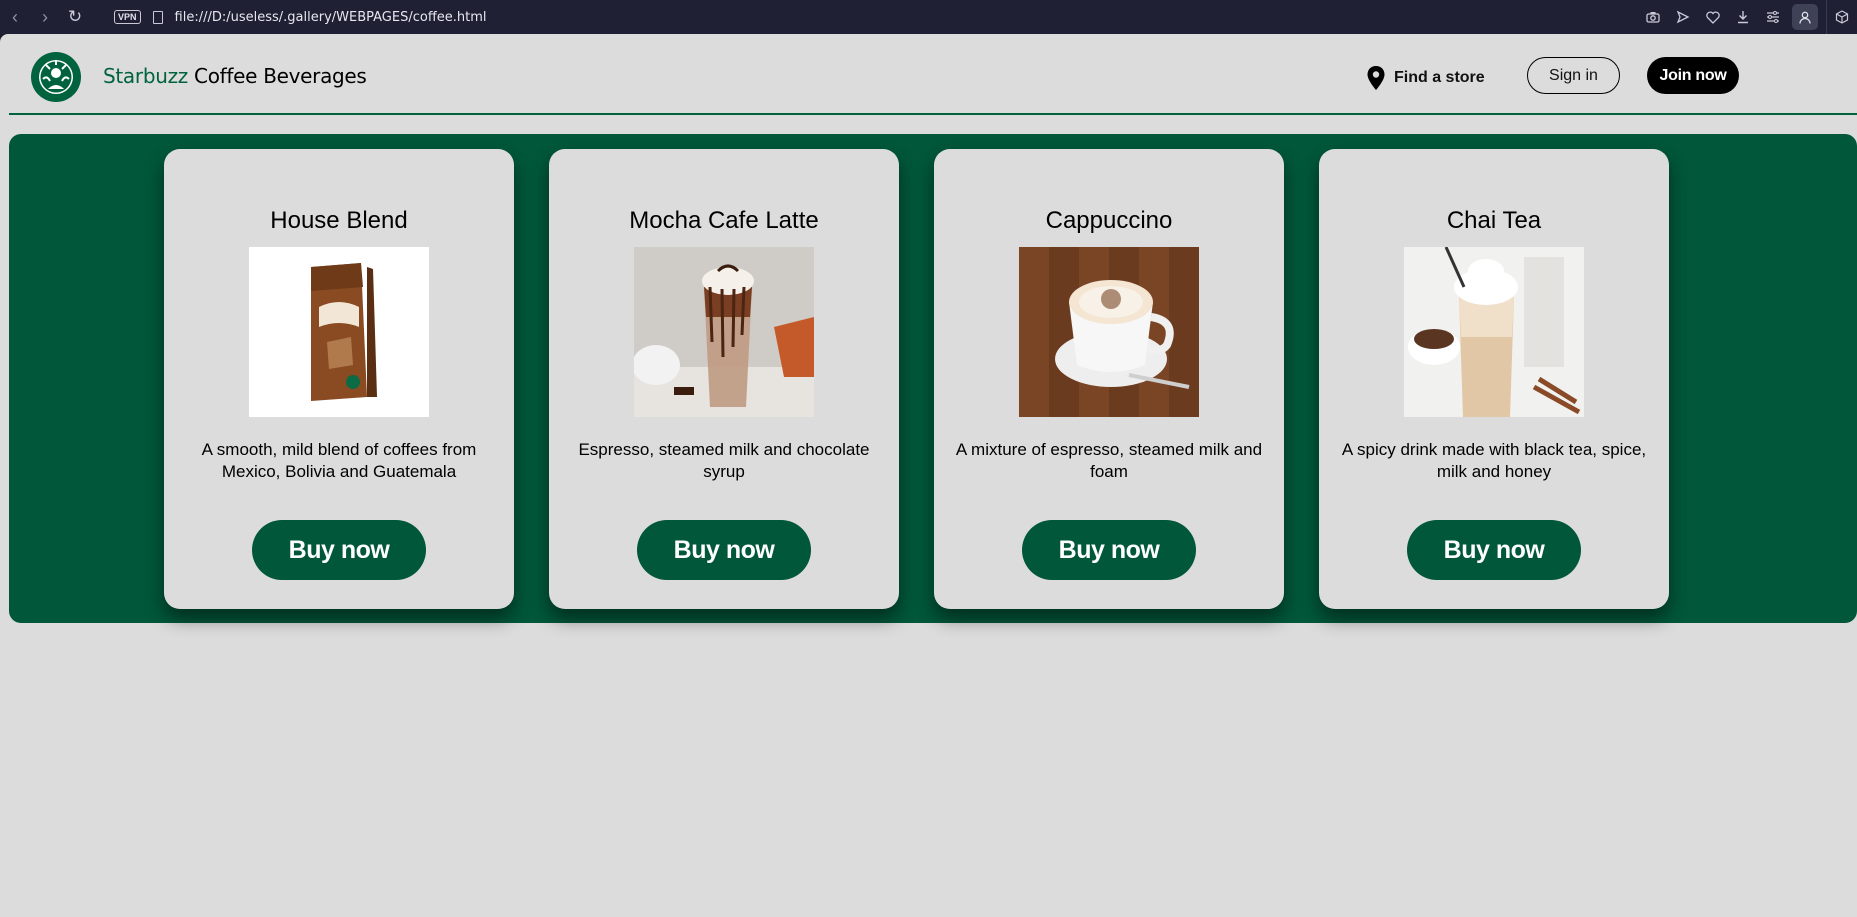 This screenshot has height=917, width=1857. I want to click on forward-icon: ›, so click(45, 17).